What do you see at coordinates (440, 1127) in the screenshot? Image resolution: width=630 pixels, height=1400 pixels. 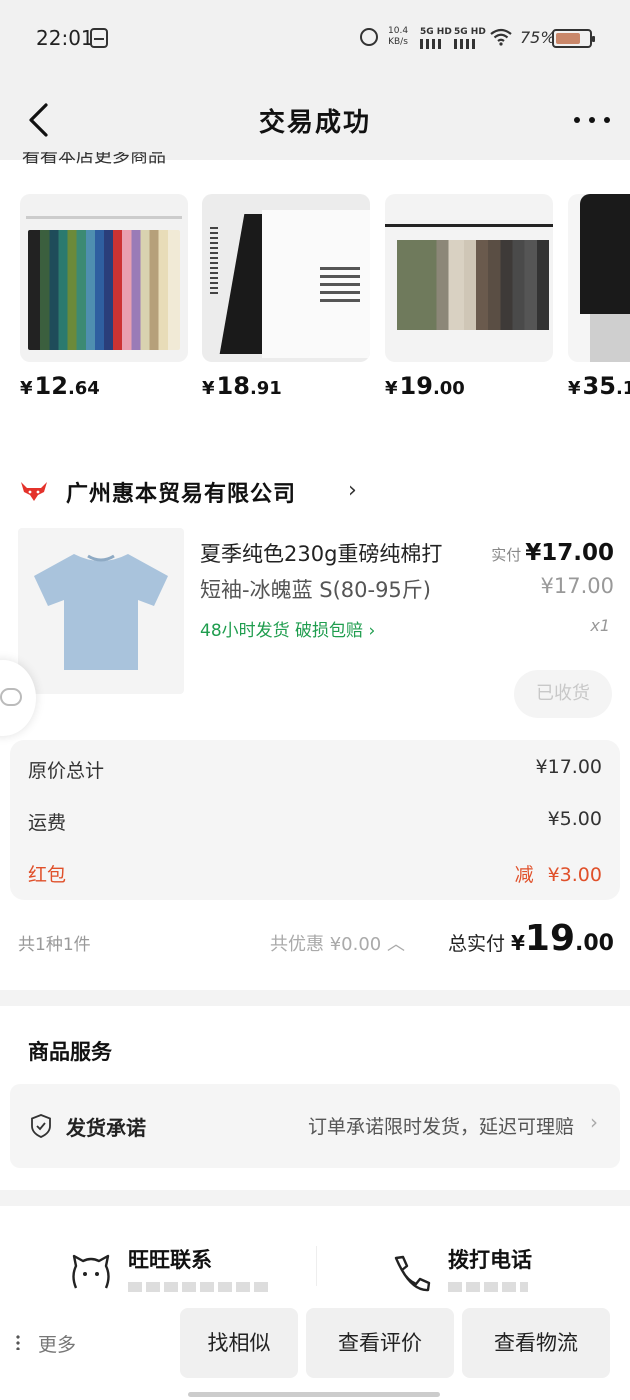 I see `service-description: 订单承诺限时发货，延迟可理赔` at bounding box center [440, 1127].